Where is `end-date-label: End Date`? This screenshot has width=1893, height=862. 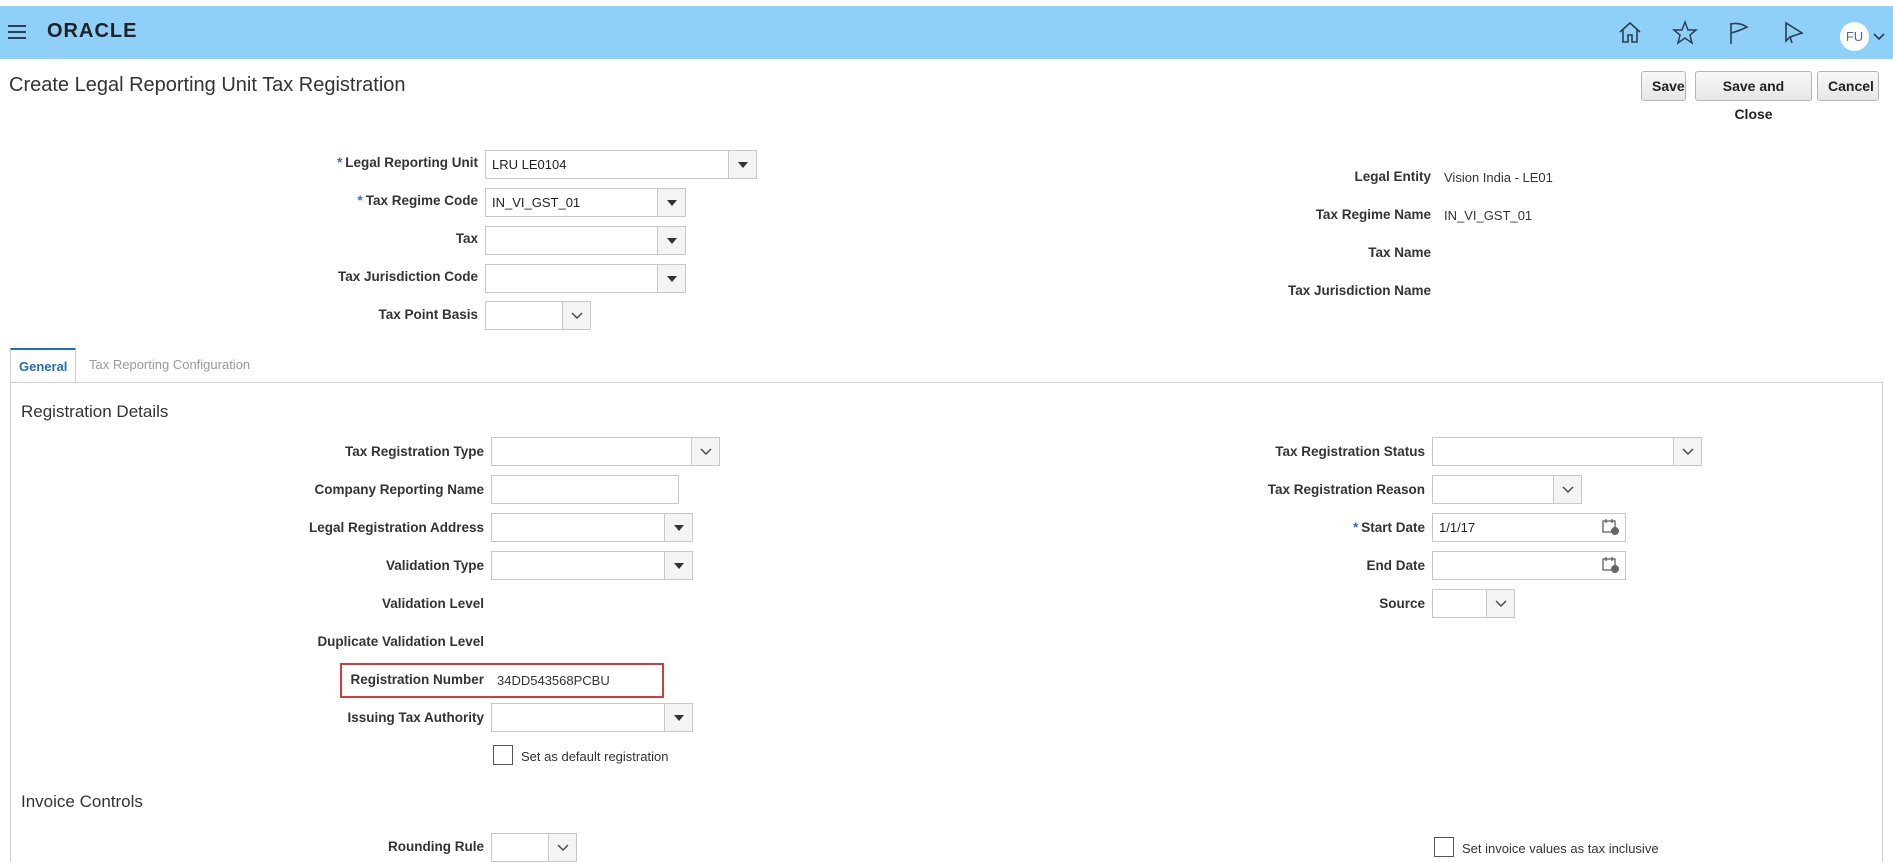 end-date-label: End Date is located at coordinates (1395, 565).